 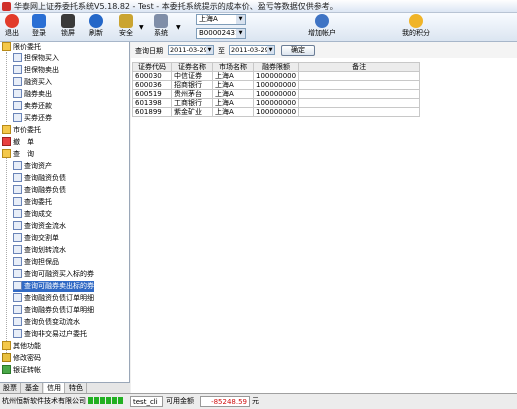 I want to click on login-button: 登录, so click(x=39, y=27).